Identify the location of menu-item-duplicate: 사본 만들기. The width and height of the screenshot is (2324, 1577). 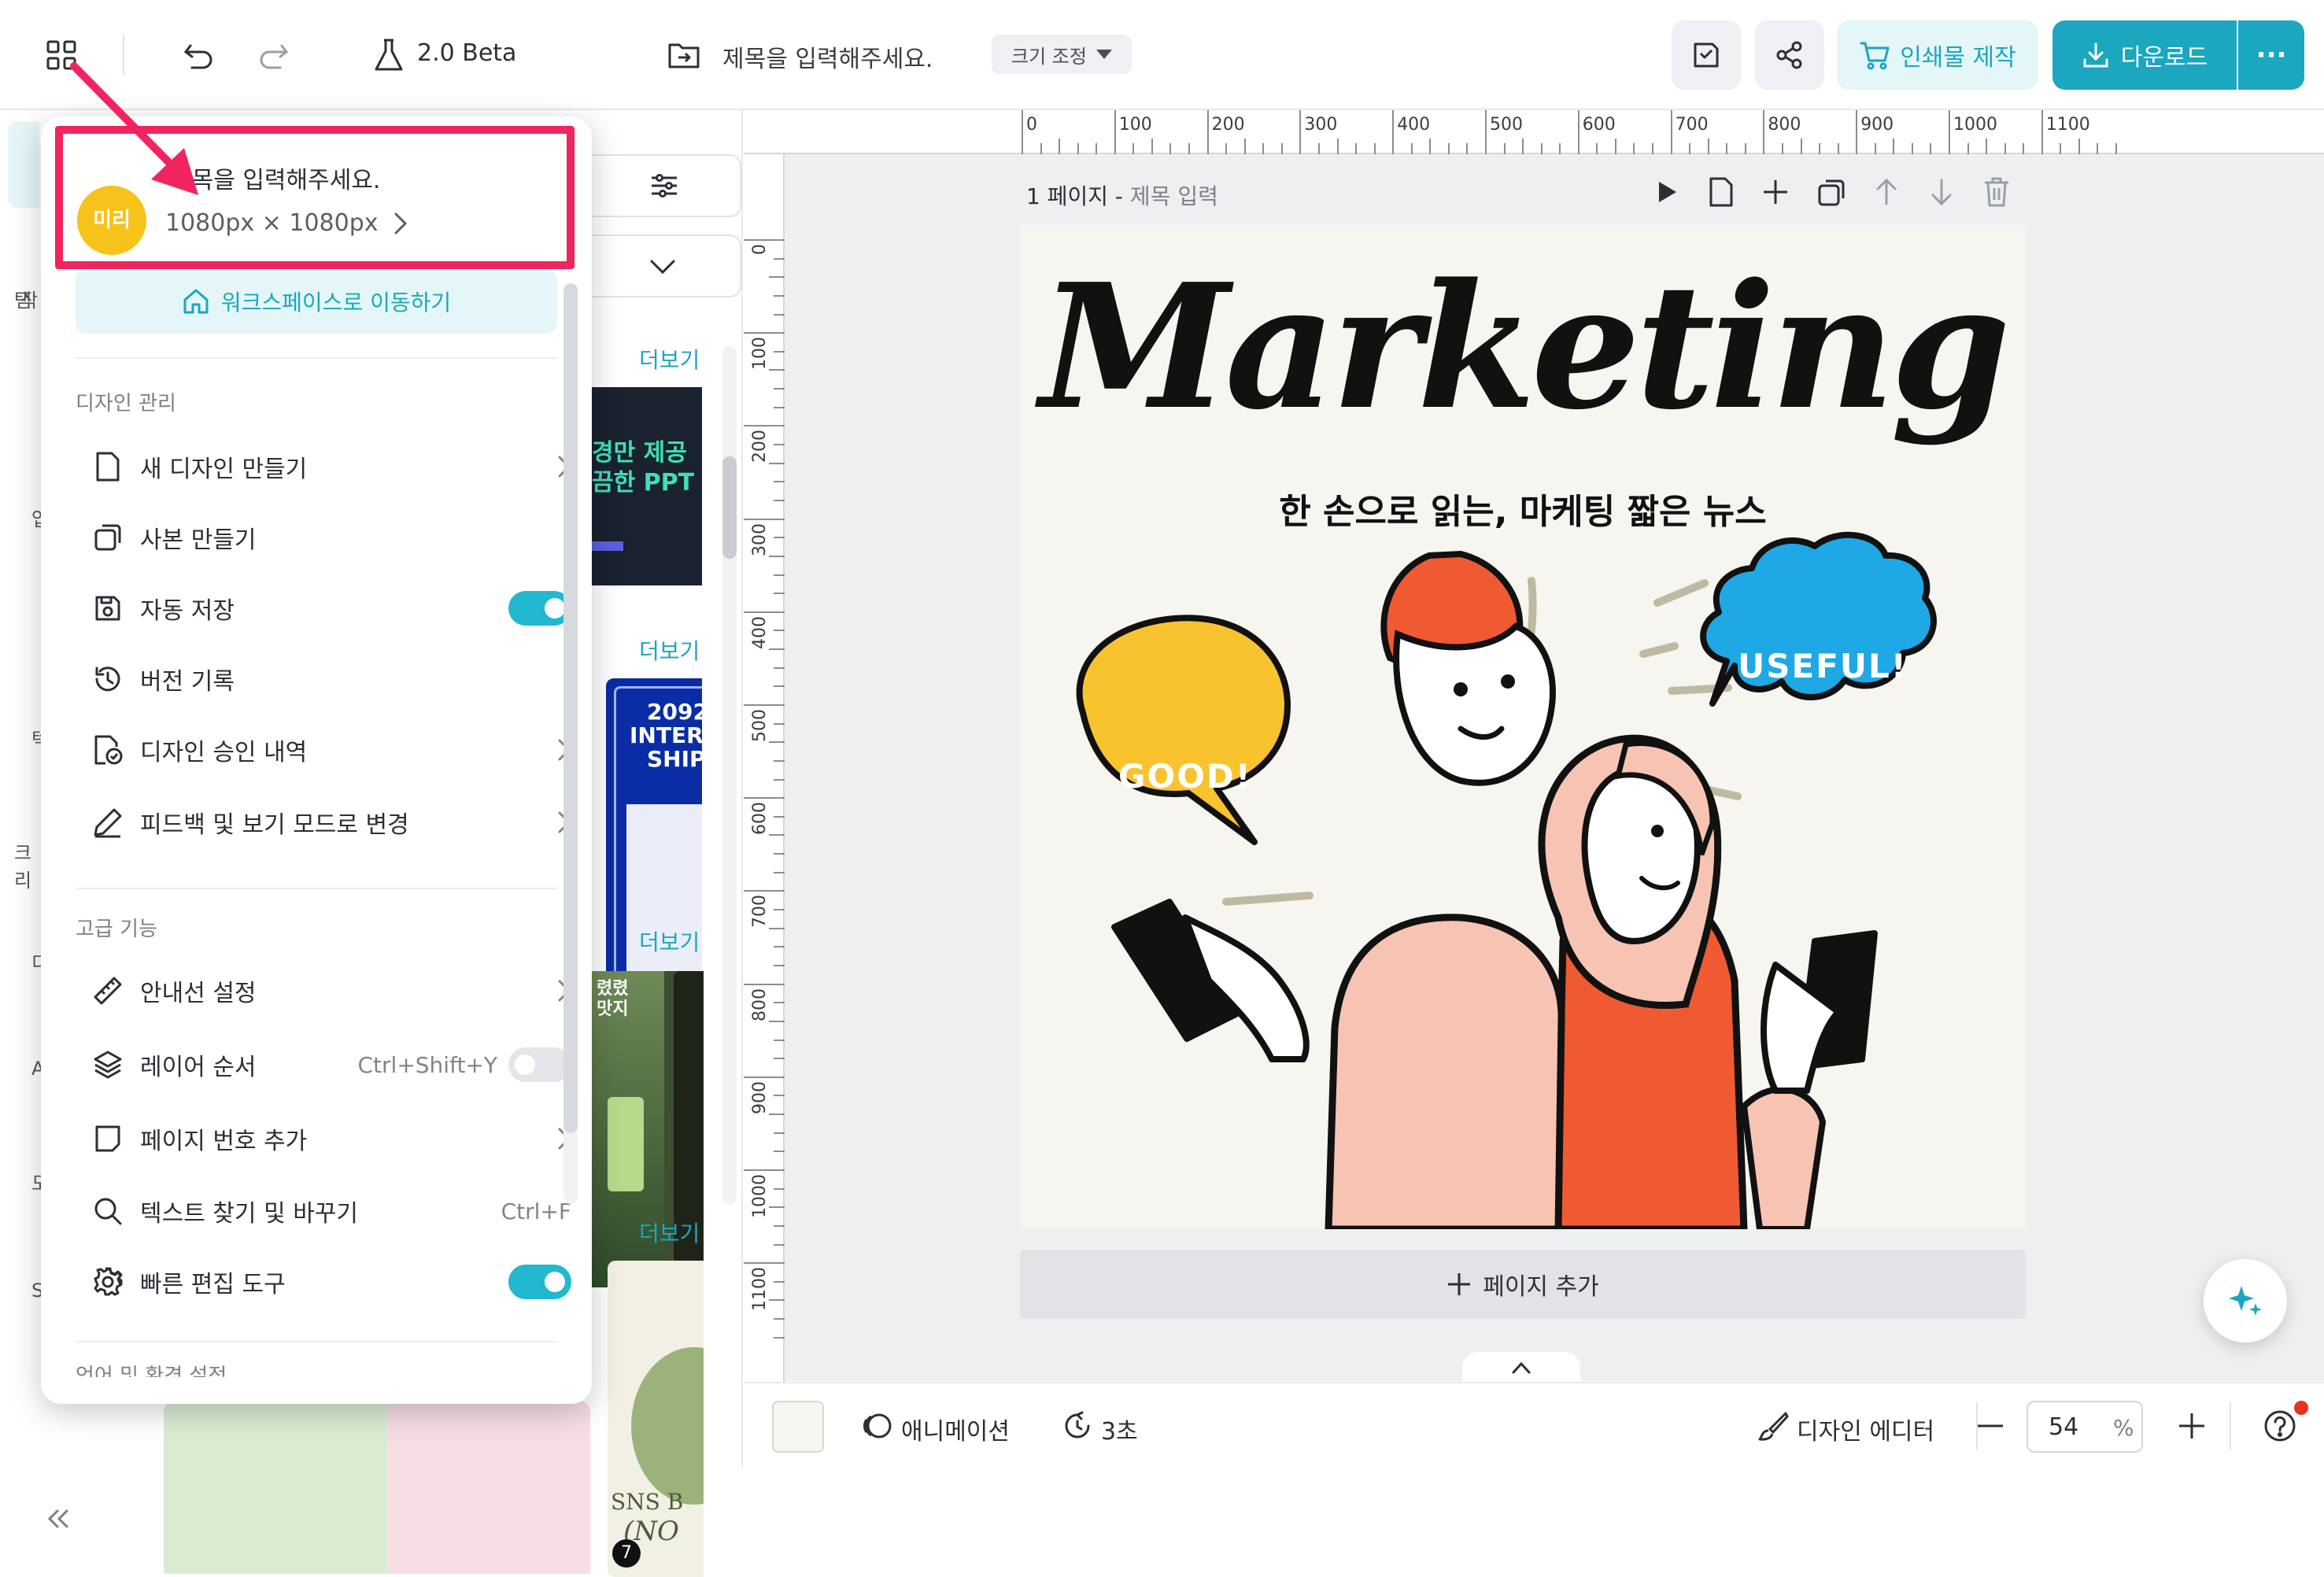
(335, 537).